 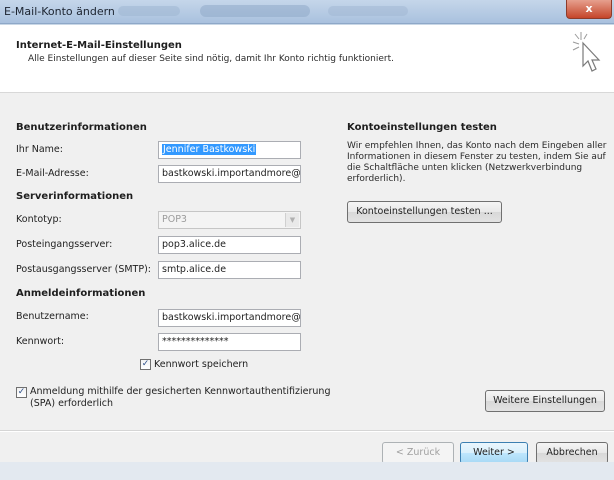 What do you see at coordinates (229, 245) in the screenshot?
I see `incoming-server-field: pop3.alice.de` at bounding box center [229, 245].